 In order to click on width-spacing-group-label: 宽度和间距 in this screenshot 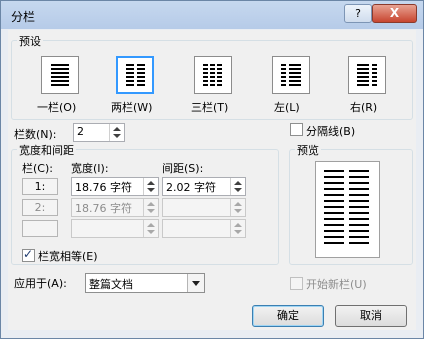, I will do `click(46, 150)`.